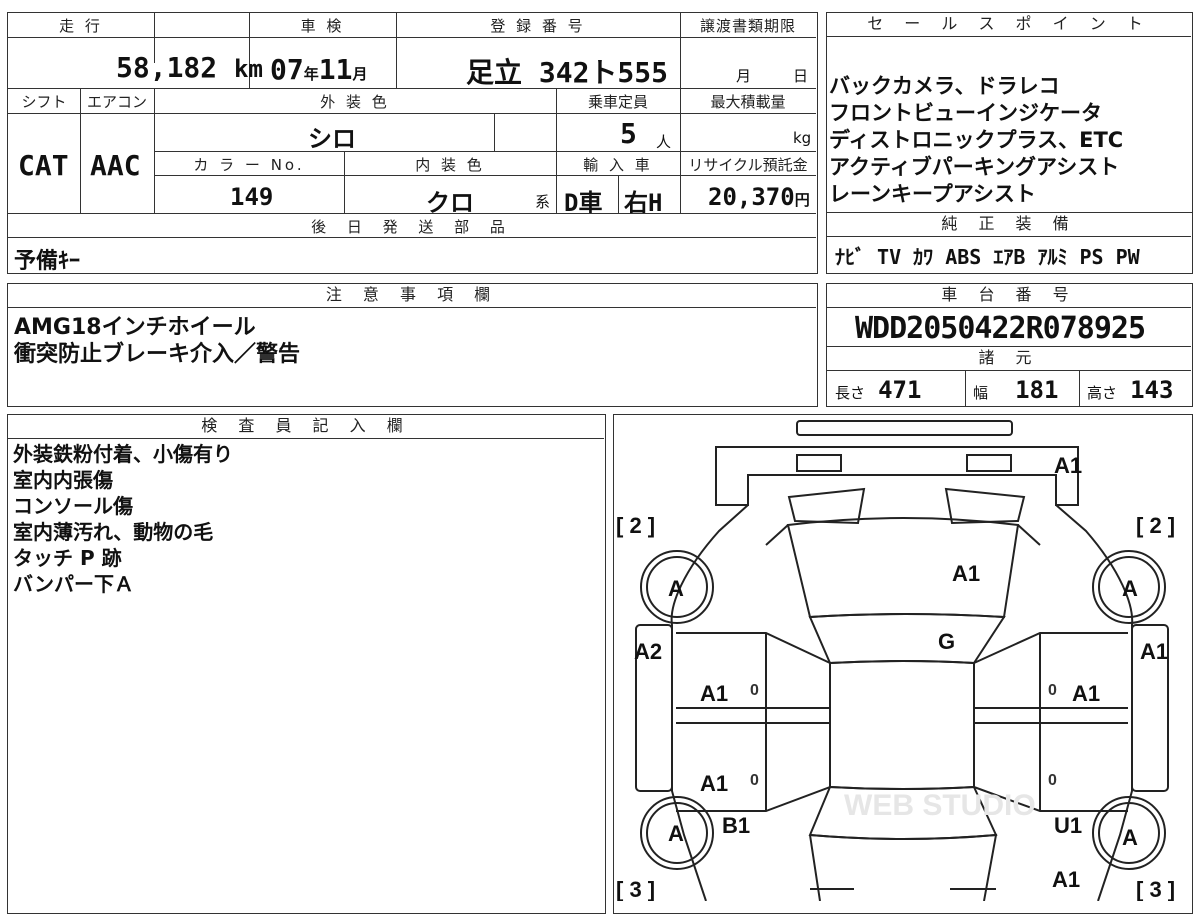 The height and width of the screenshot is (914, 1200). What do you see at coordinates (73, 584) in the screenshot?
I see `inspector-line: バンパー下Ａ` at bounding box center [73, 584].